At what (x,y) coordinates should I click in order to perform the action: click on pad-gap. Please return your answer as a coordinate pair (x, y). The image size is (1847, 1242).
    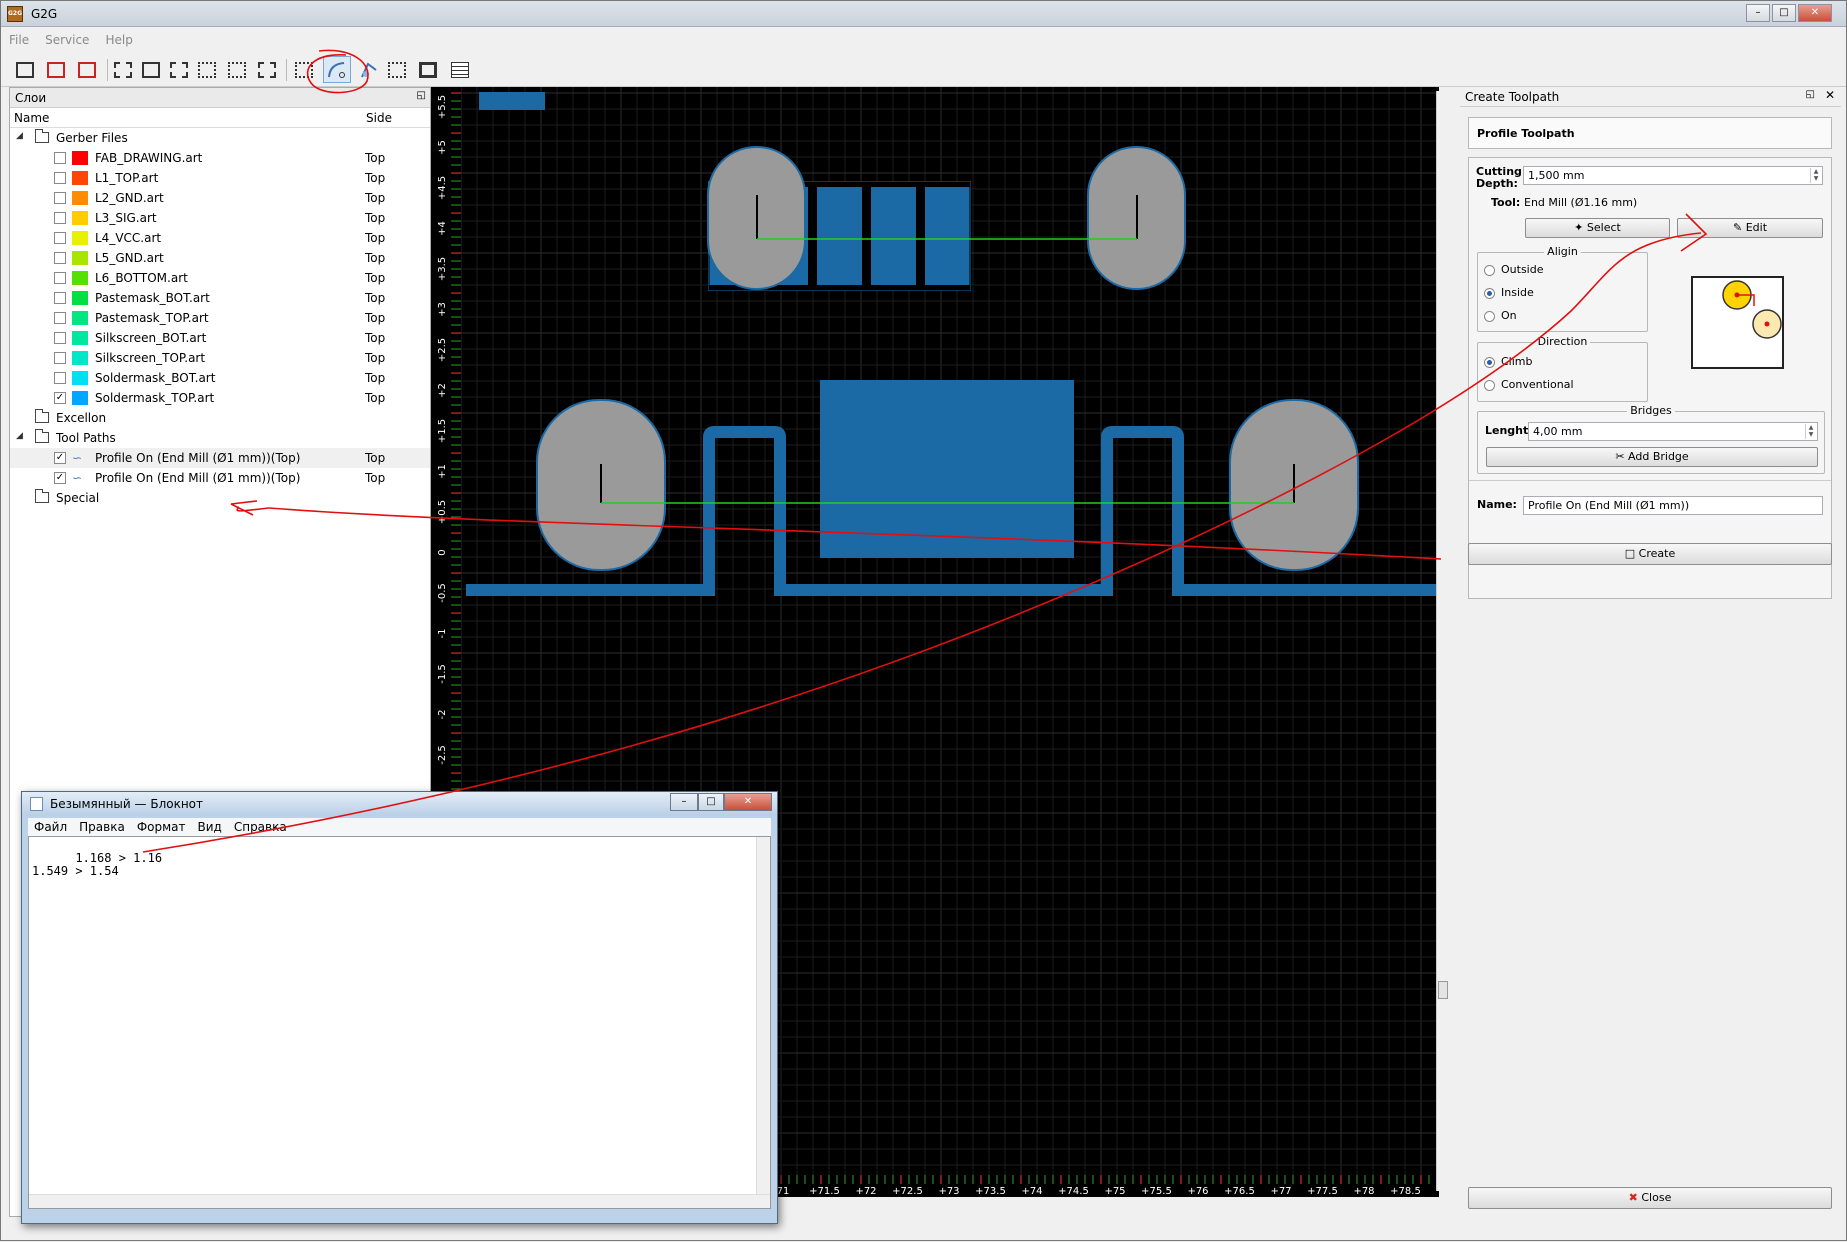
    Looking at the image, I should click on (812, 236).